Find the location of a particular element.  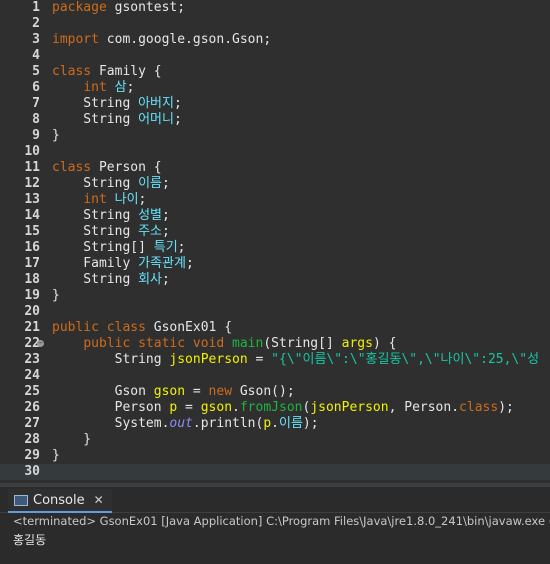

code-line: 6 int 삼; is located at coordinates (275, 88).